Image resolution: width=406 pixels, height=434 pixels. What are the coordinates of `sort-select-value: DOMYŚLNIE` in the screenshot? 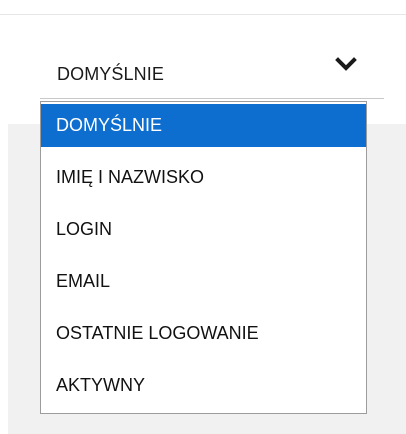 It's located at (110, 74).